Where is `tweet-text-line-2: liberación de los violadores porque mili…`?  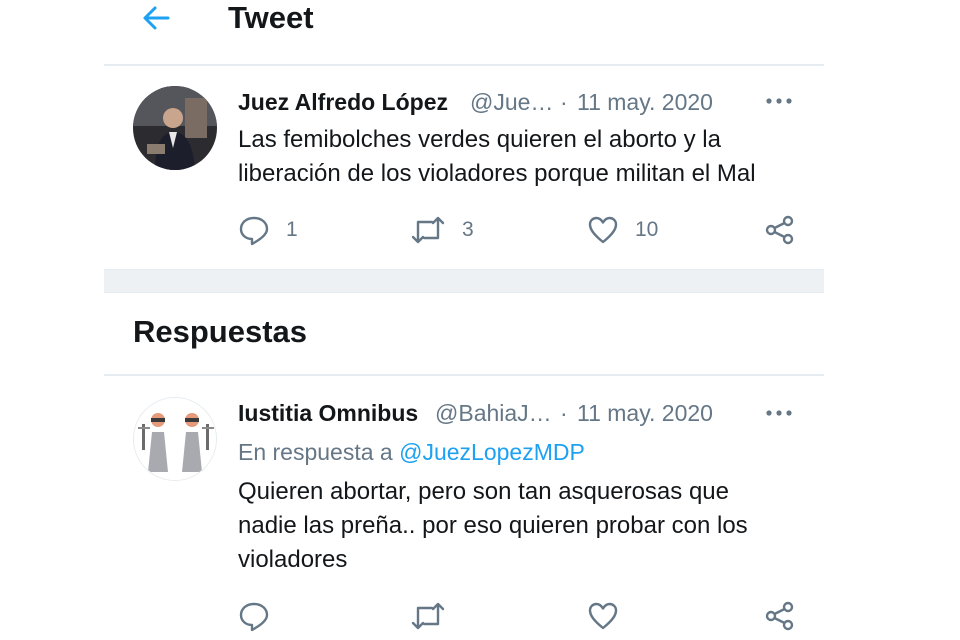
tweet-text-line-2: liberación de los violadores porque mili… is located at coordinates (497, 173).